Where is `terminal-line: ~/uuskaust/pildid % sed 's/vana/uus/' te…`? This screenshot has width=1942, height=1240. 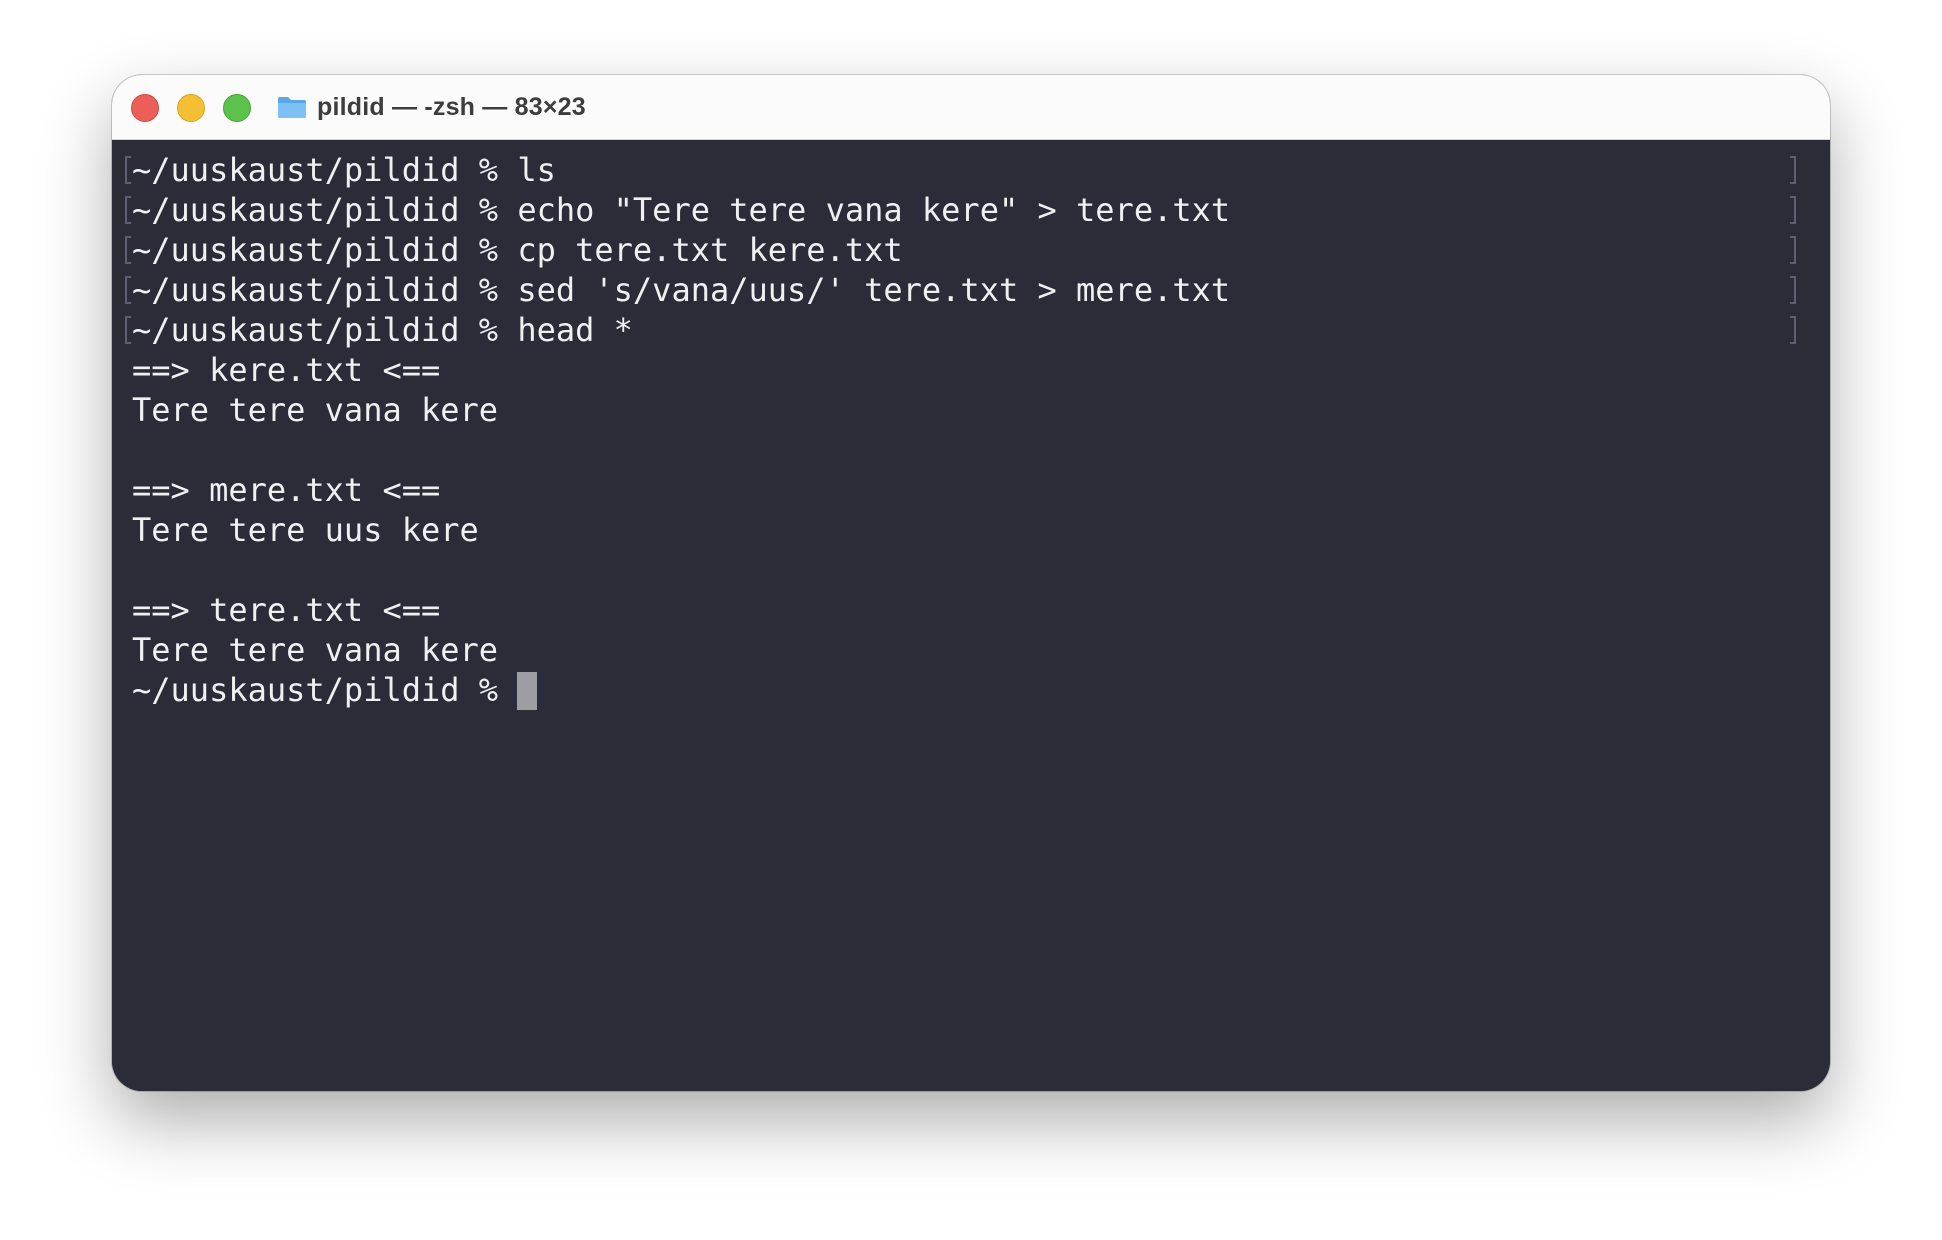
terminal-line: ~/uuskaust/pildid % sed 's/vana/uus/' te… is located at coordinates (681, 290).